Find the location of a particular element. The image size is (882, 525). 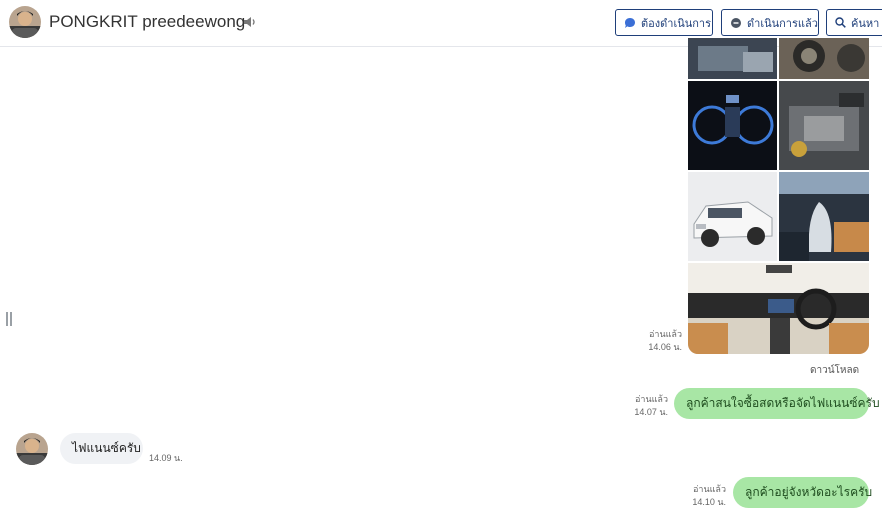

speech-bubble-icon is located at coordinates (630, 22).